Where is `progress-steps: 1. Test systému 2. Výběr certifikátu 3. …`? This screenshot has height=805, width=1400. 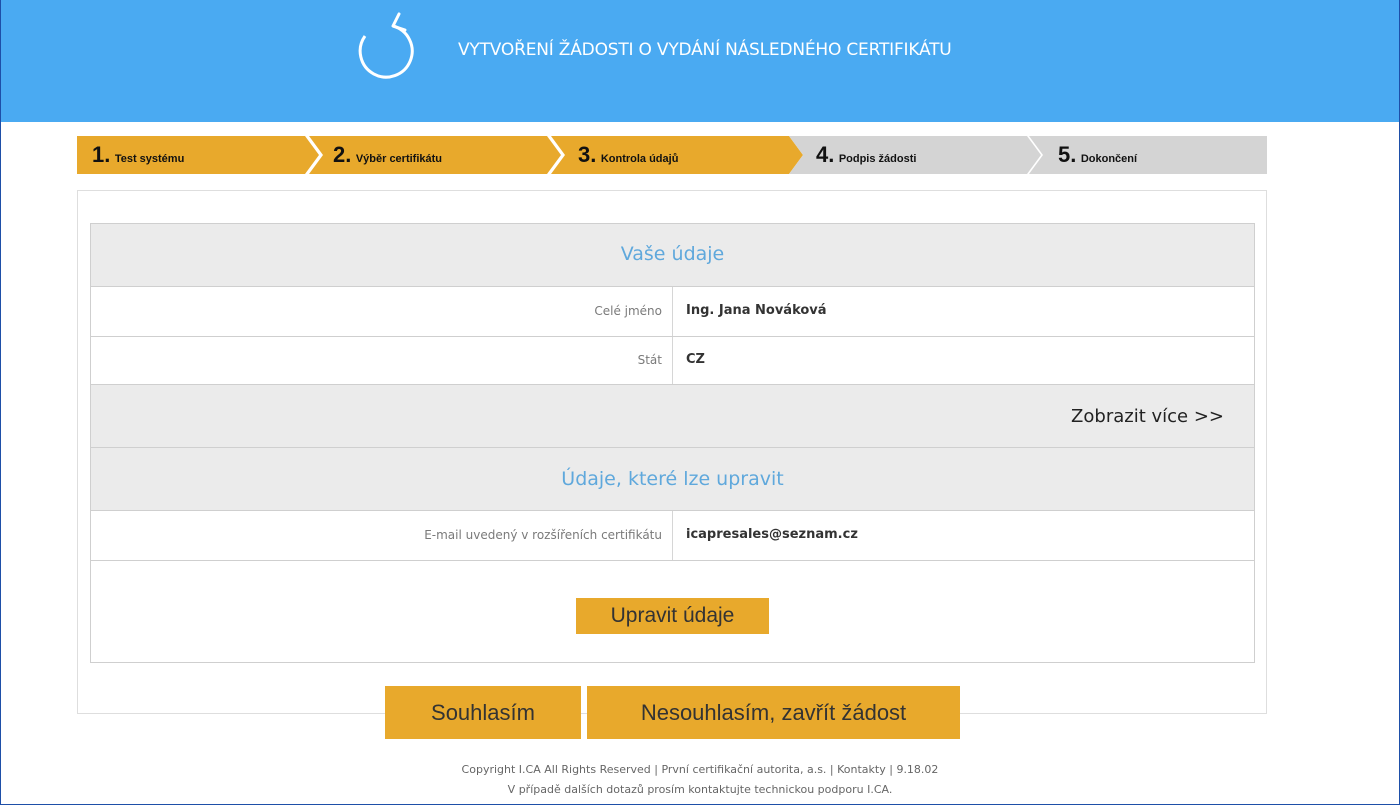 progress-steps: 1. Test systému 2. Výběr certifikátu 3. … is located at coordinates (672, 155).